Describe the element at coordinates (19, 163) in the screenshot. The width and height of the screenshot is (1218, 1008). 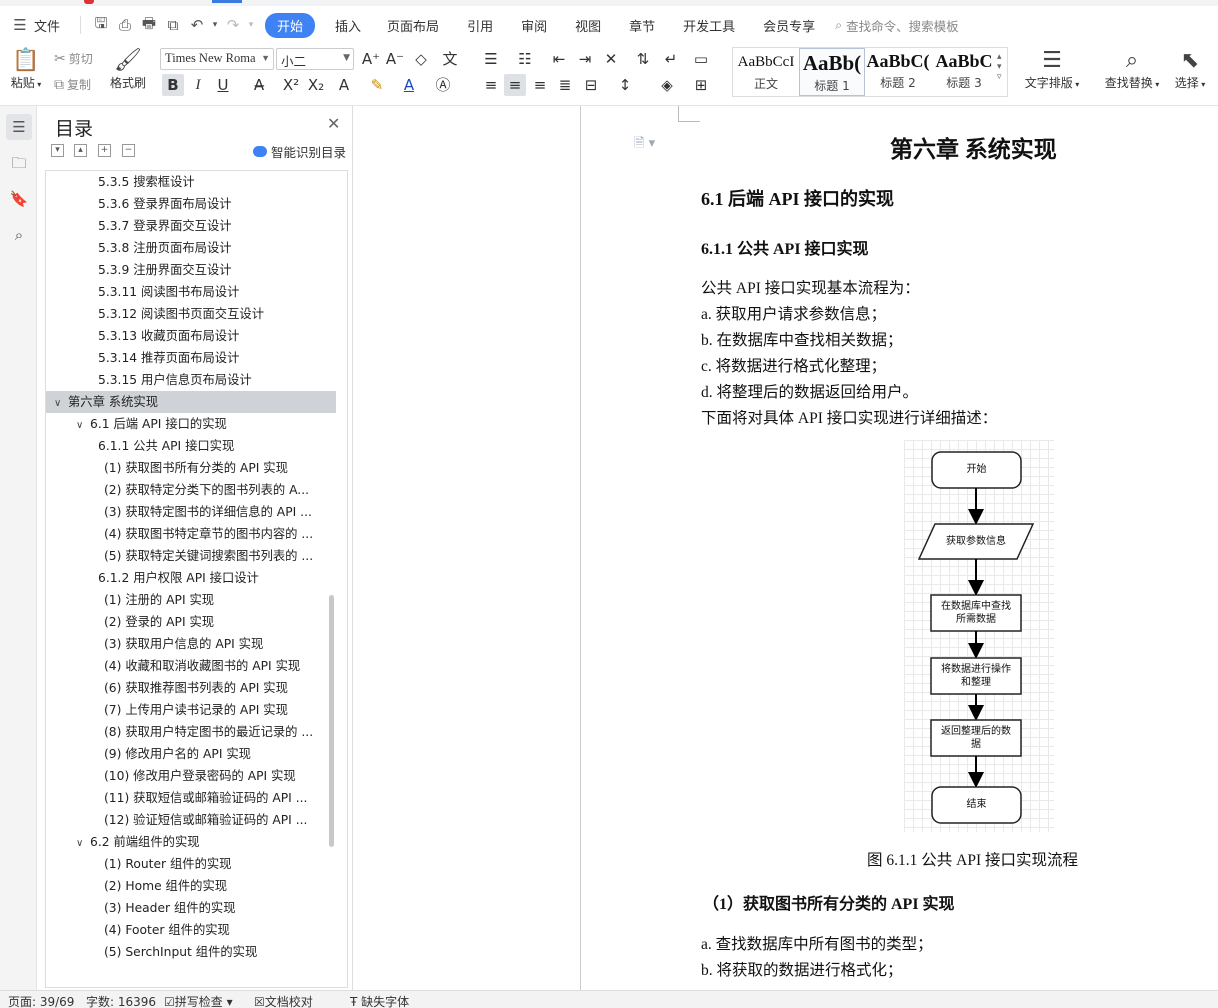
I see `chapter-nav-icon: 🗀` at that location.